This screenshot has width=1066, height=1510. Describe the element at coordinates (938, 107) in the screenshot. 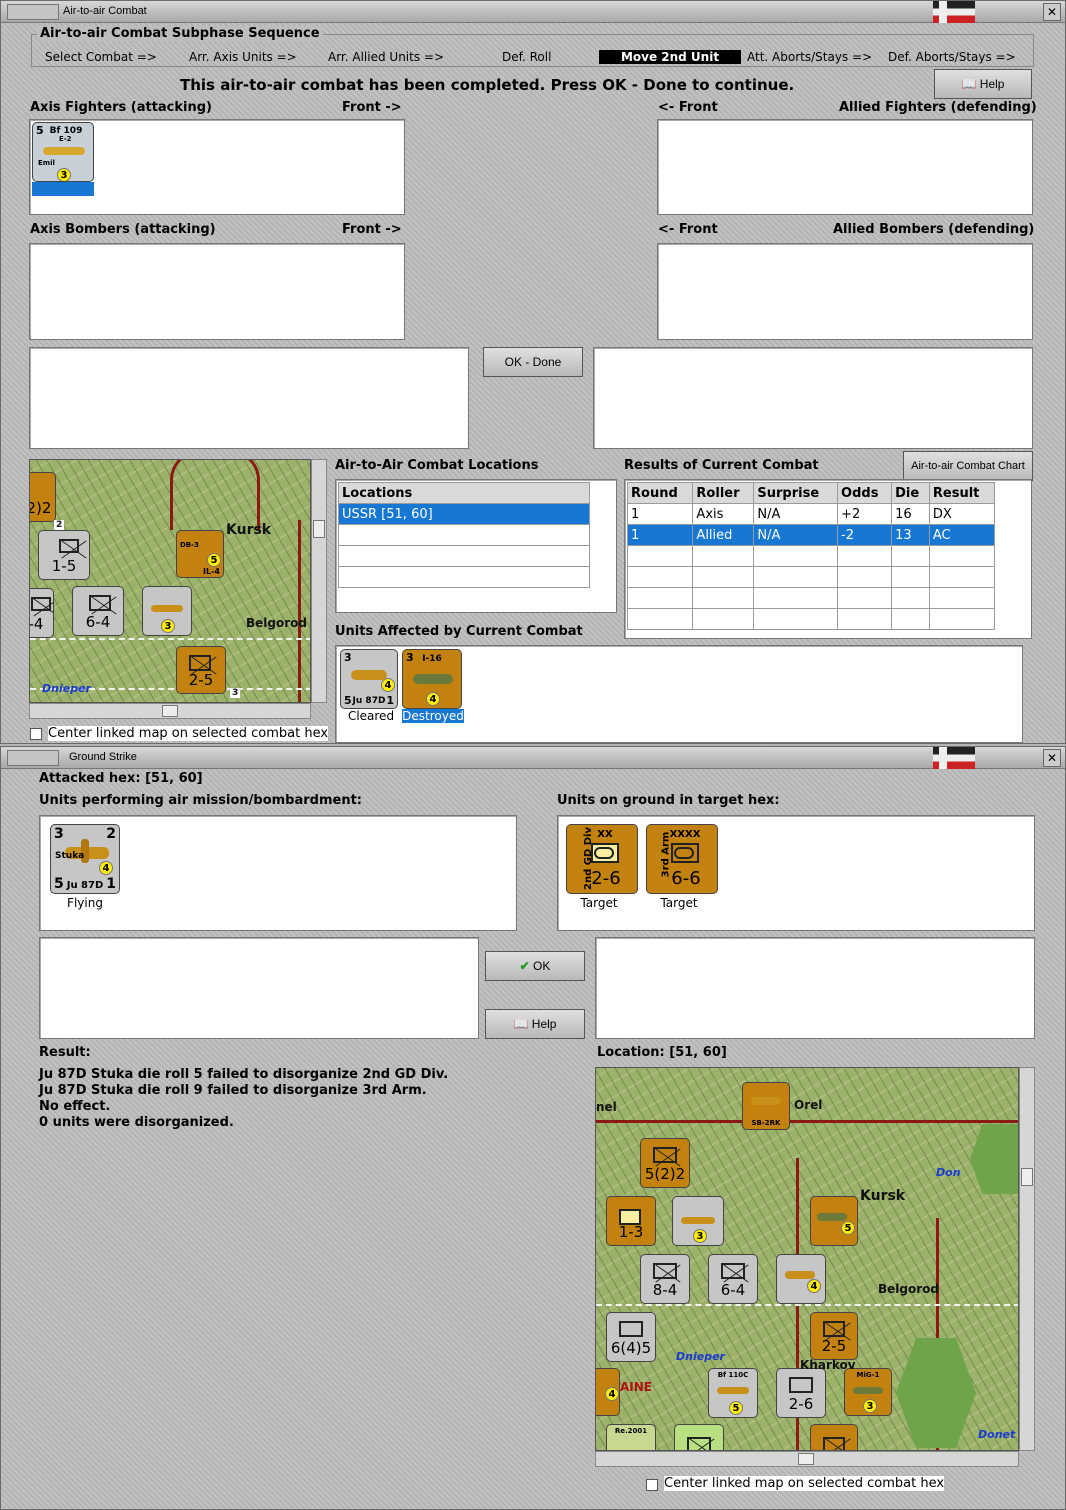

I see `allied-fighters-label: Allied Fighters (defending)` at that location.